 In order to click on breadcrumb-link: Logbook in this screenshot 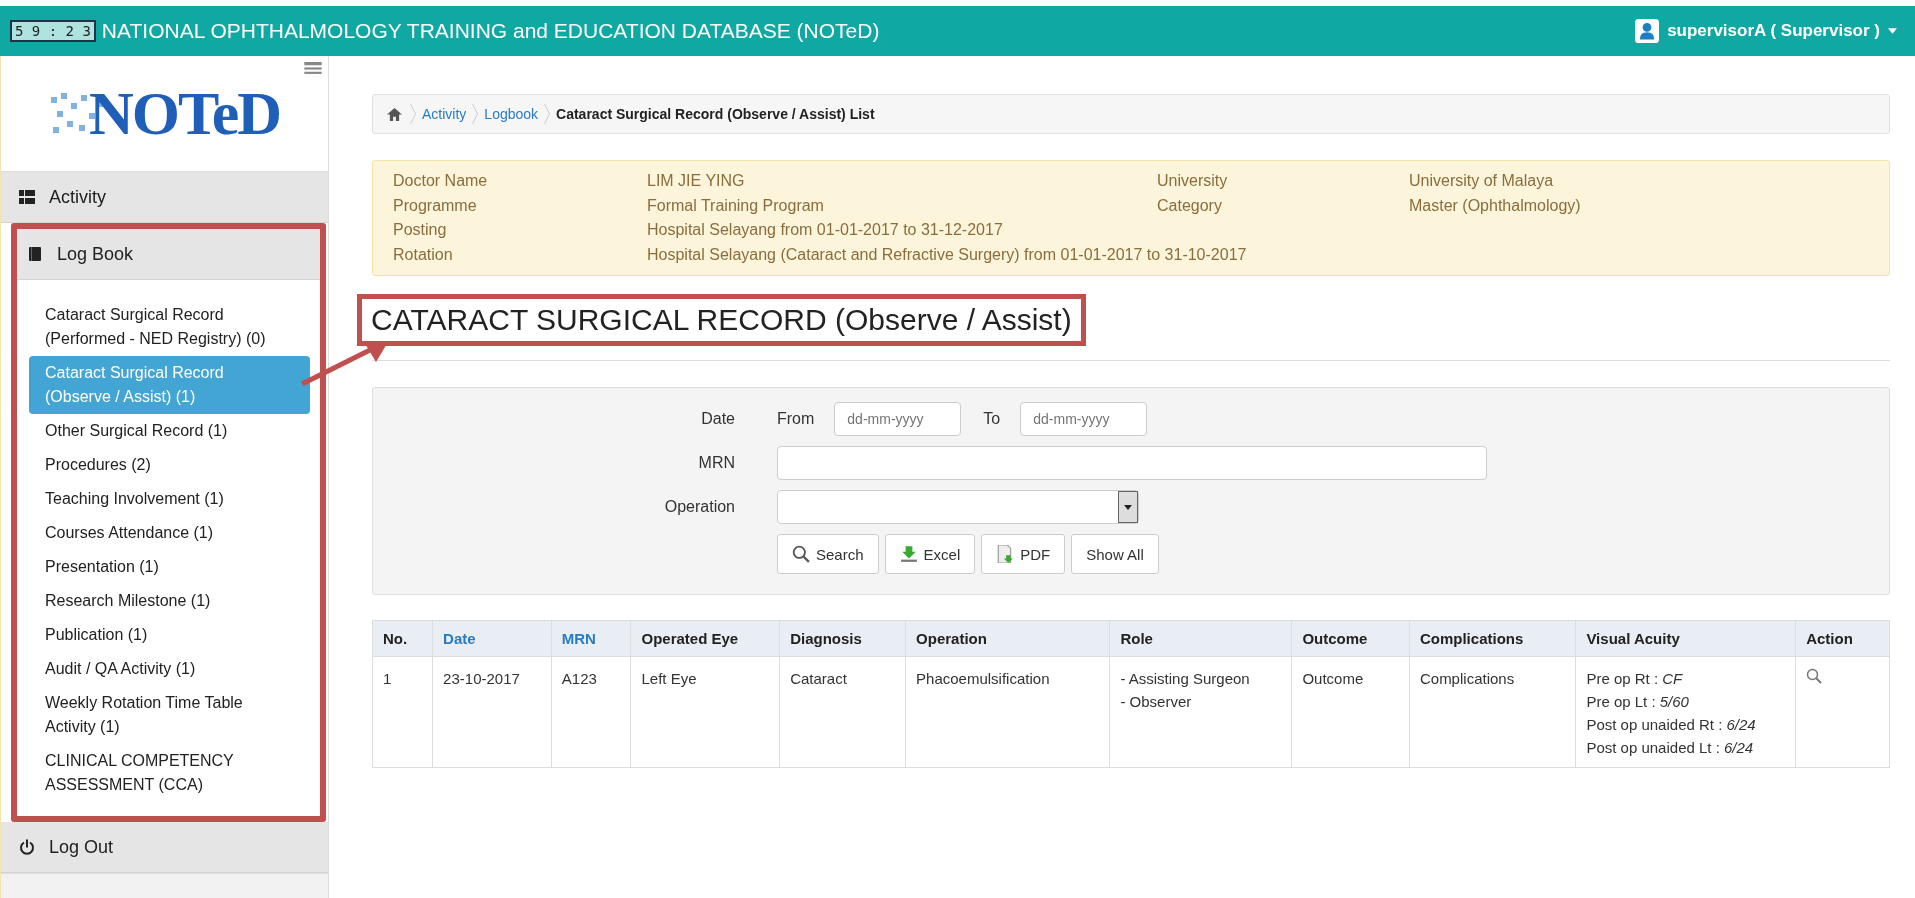, I will do `click(511, 114)`.